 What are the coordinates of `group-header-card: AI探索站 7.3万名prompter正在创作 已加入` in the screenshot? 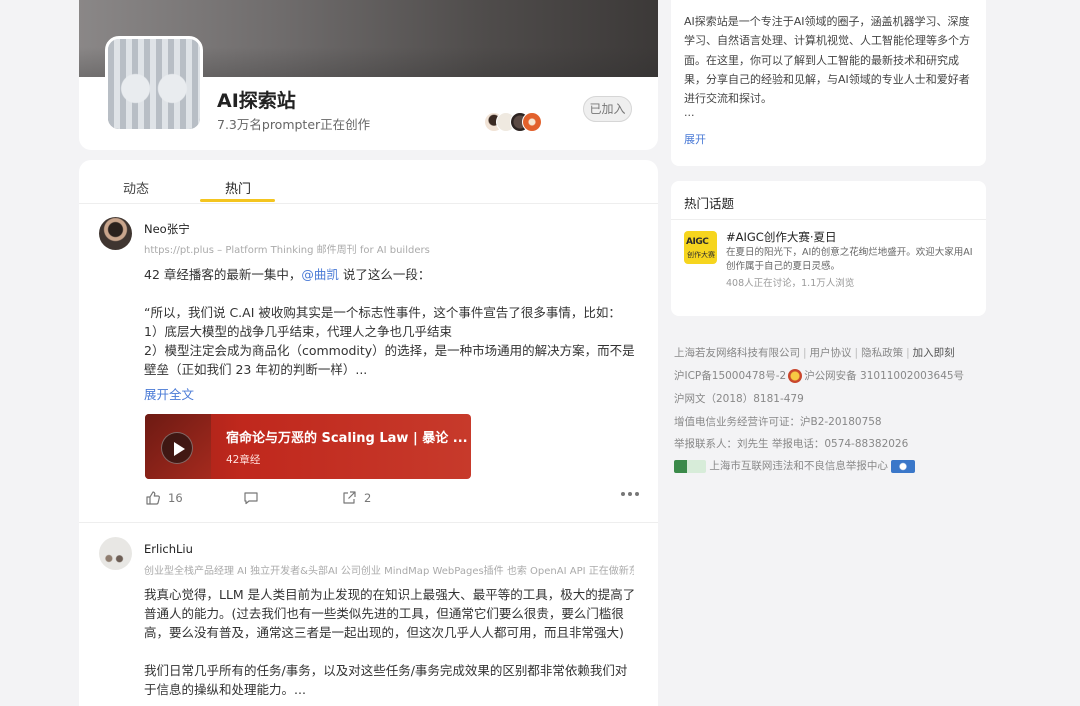 It's located at (368, 75).